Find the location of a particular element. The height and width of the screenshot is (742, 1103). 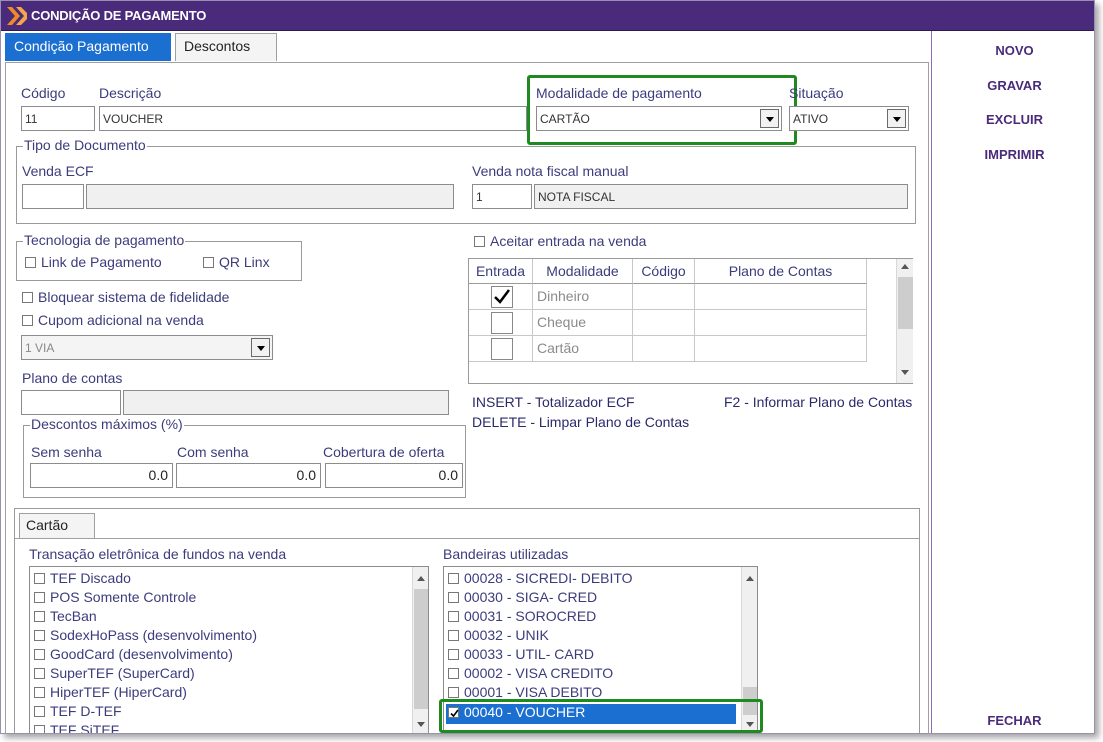

descricao-label: Descrição is located at coordinates (130, 93).